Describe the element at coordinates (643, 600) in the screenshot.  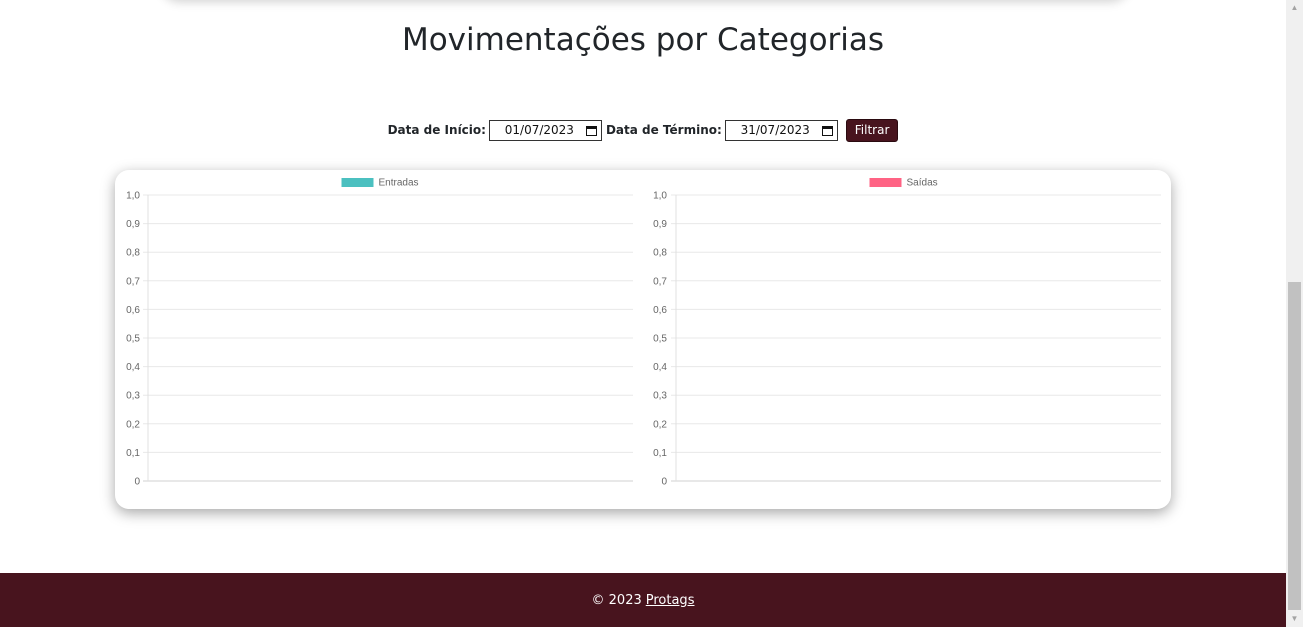
I see `footer: © 2023 Protags` at that location.